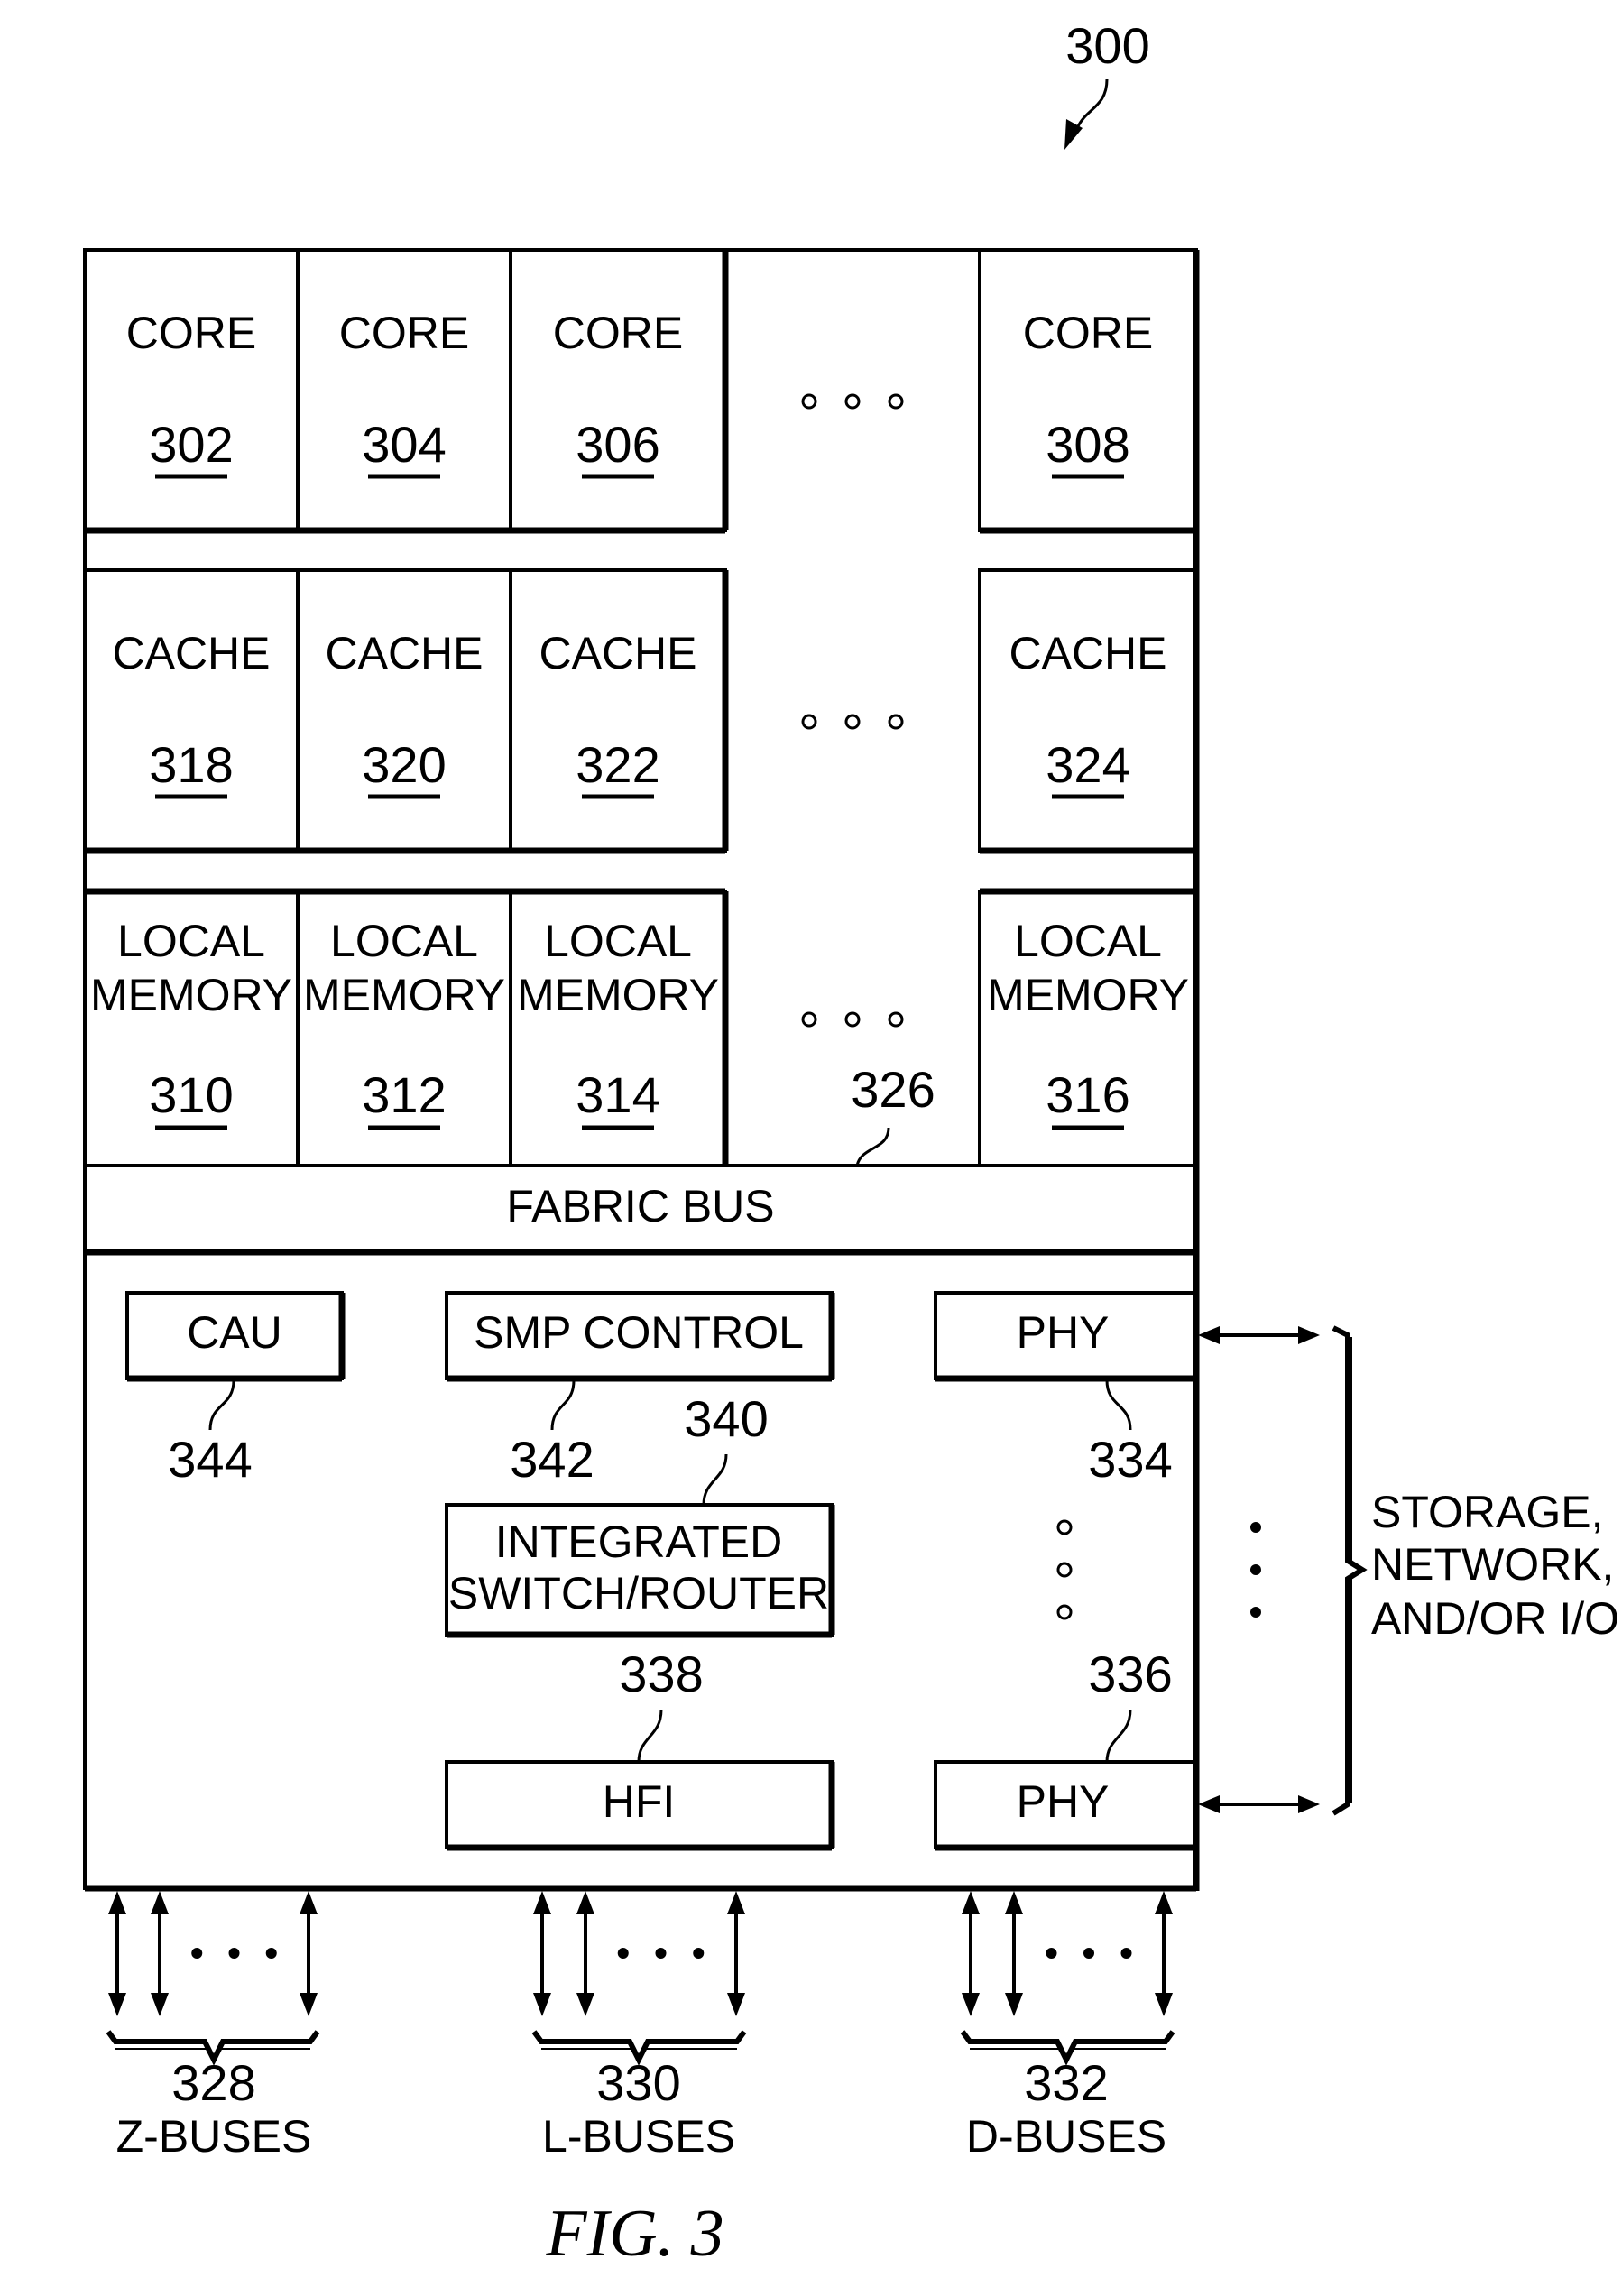 The height and width of the screenshot is (2296, 1622). I want to click on fabric-bus-leader, so click(872, 1146).